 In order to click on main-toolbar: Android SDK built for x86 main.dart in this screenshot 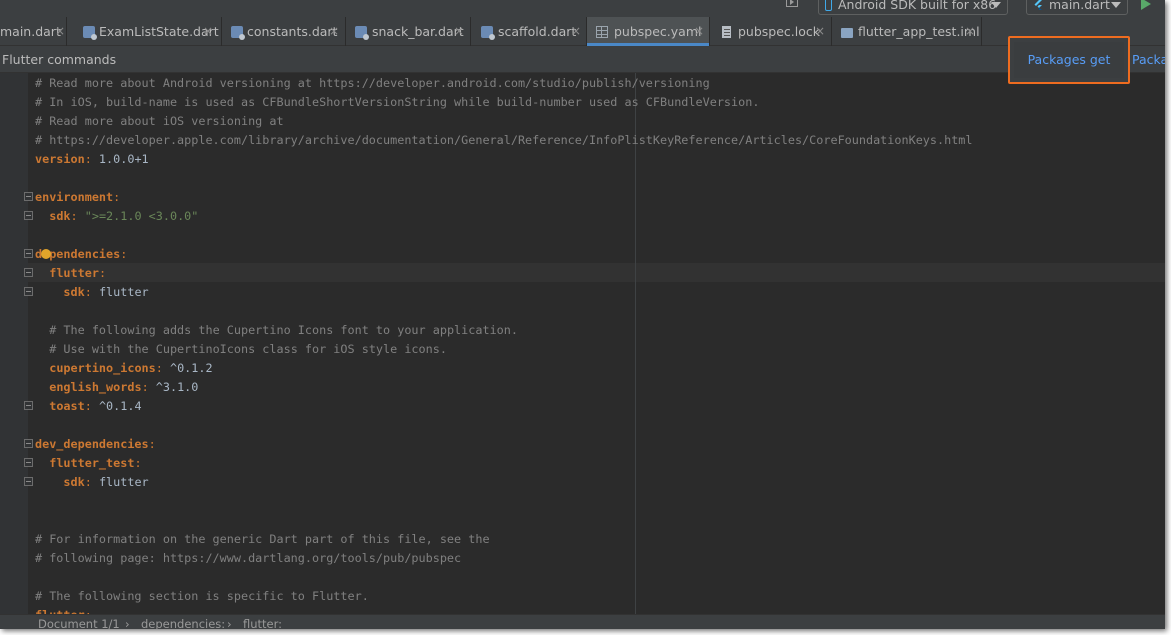, I will do `click(582, 8)`.